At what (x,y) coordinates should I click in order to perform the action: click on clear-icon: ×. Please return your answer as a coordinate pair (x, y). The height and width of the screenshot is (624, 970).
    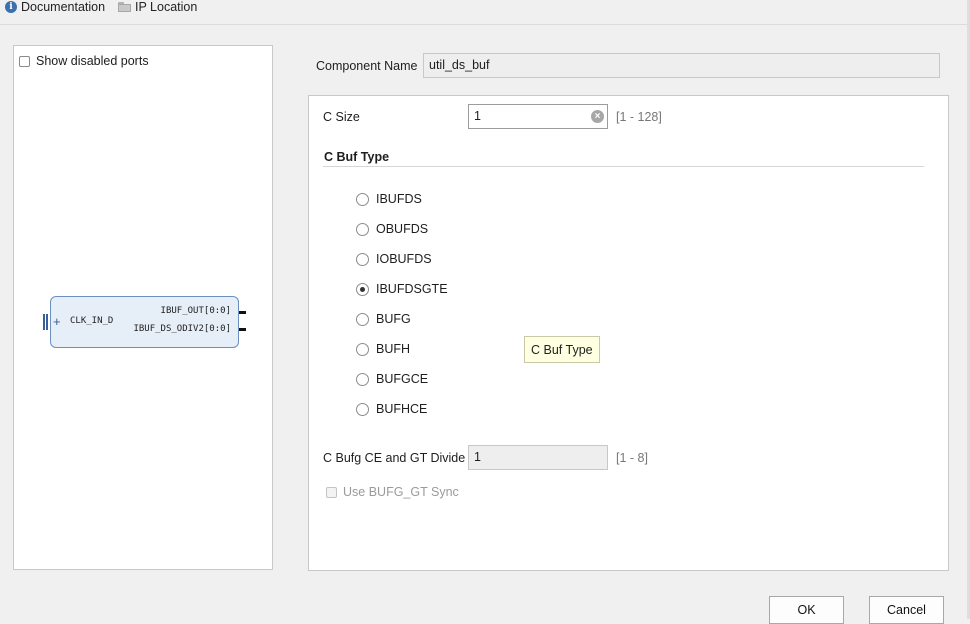
    Looking at the image, I should click on (597, 116).